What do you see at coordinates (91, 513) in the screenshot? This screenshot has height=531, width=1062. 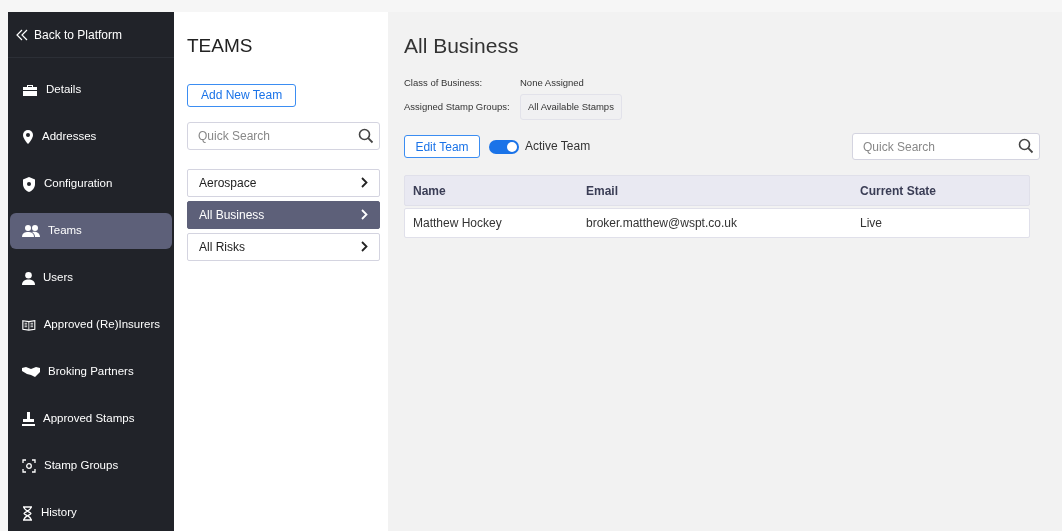 I see `sidebar-item: History` at bounding box center [91, 513].